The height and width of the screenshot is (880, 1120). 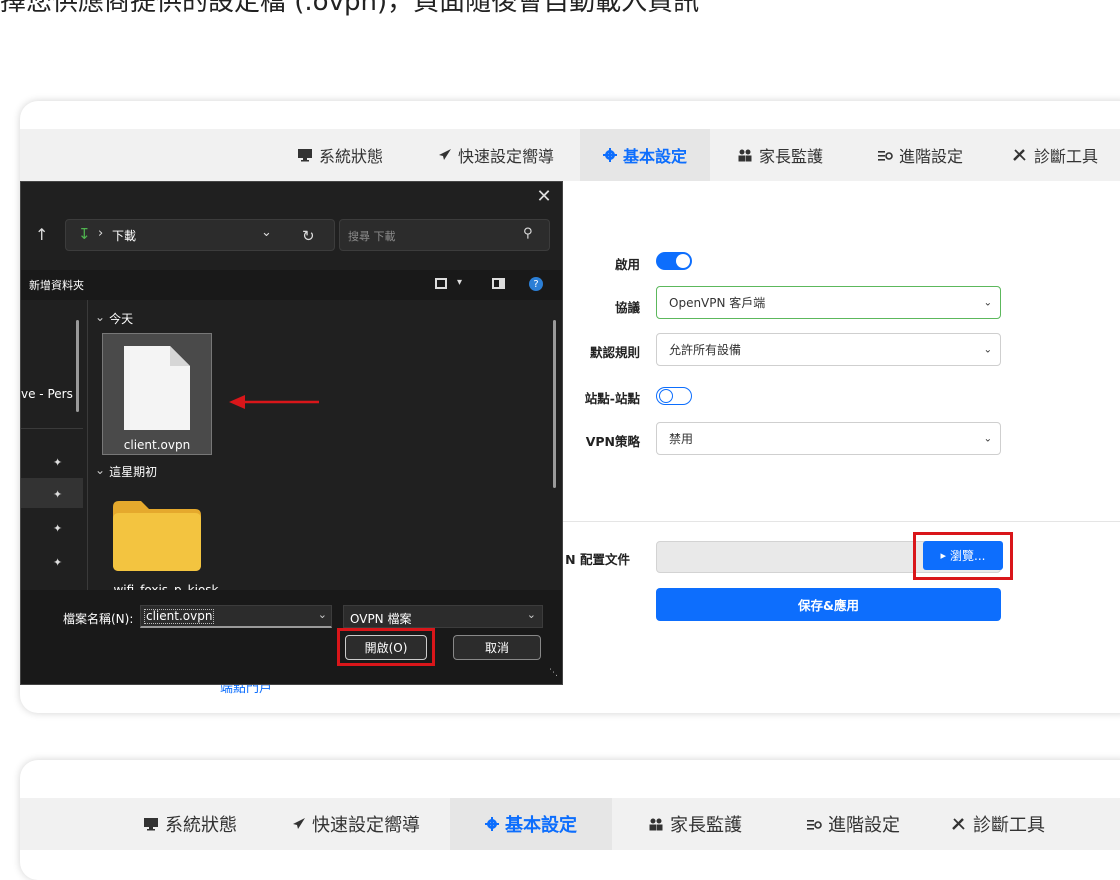 What do you see at coordinates (717, 303) in the screenshot?
I see `protocol-select-value: OpenVPN 客戶端` at bounding box center [717, 303].